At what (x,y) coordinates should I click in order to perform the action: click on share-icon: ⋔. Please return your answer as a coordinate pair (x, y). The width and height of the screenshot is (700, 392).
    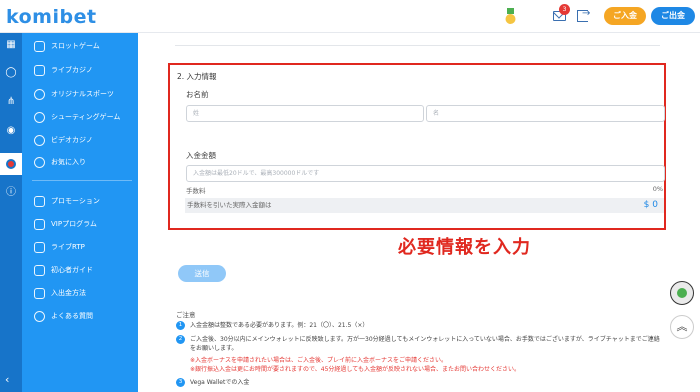
    Looking at the image, I should click on (11, 102).